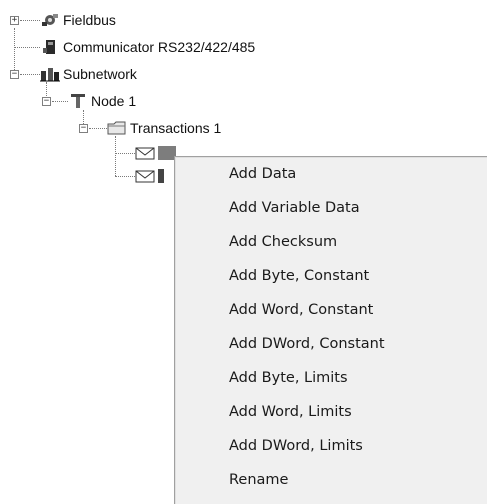 This screenshot has width=487, height=504. What do you see at coordinates (331, 173) in the screenshot?
I see `menu-item-add-data: Add Data` at bounding box center [331, 173].